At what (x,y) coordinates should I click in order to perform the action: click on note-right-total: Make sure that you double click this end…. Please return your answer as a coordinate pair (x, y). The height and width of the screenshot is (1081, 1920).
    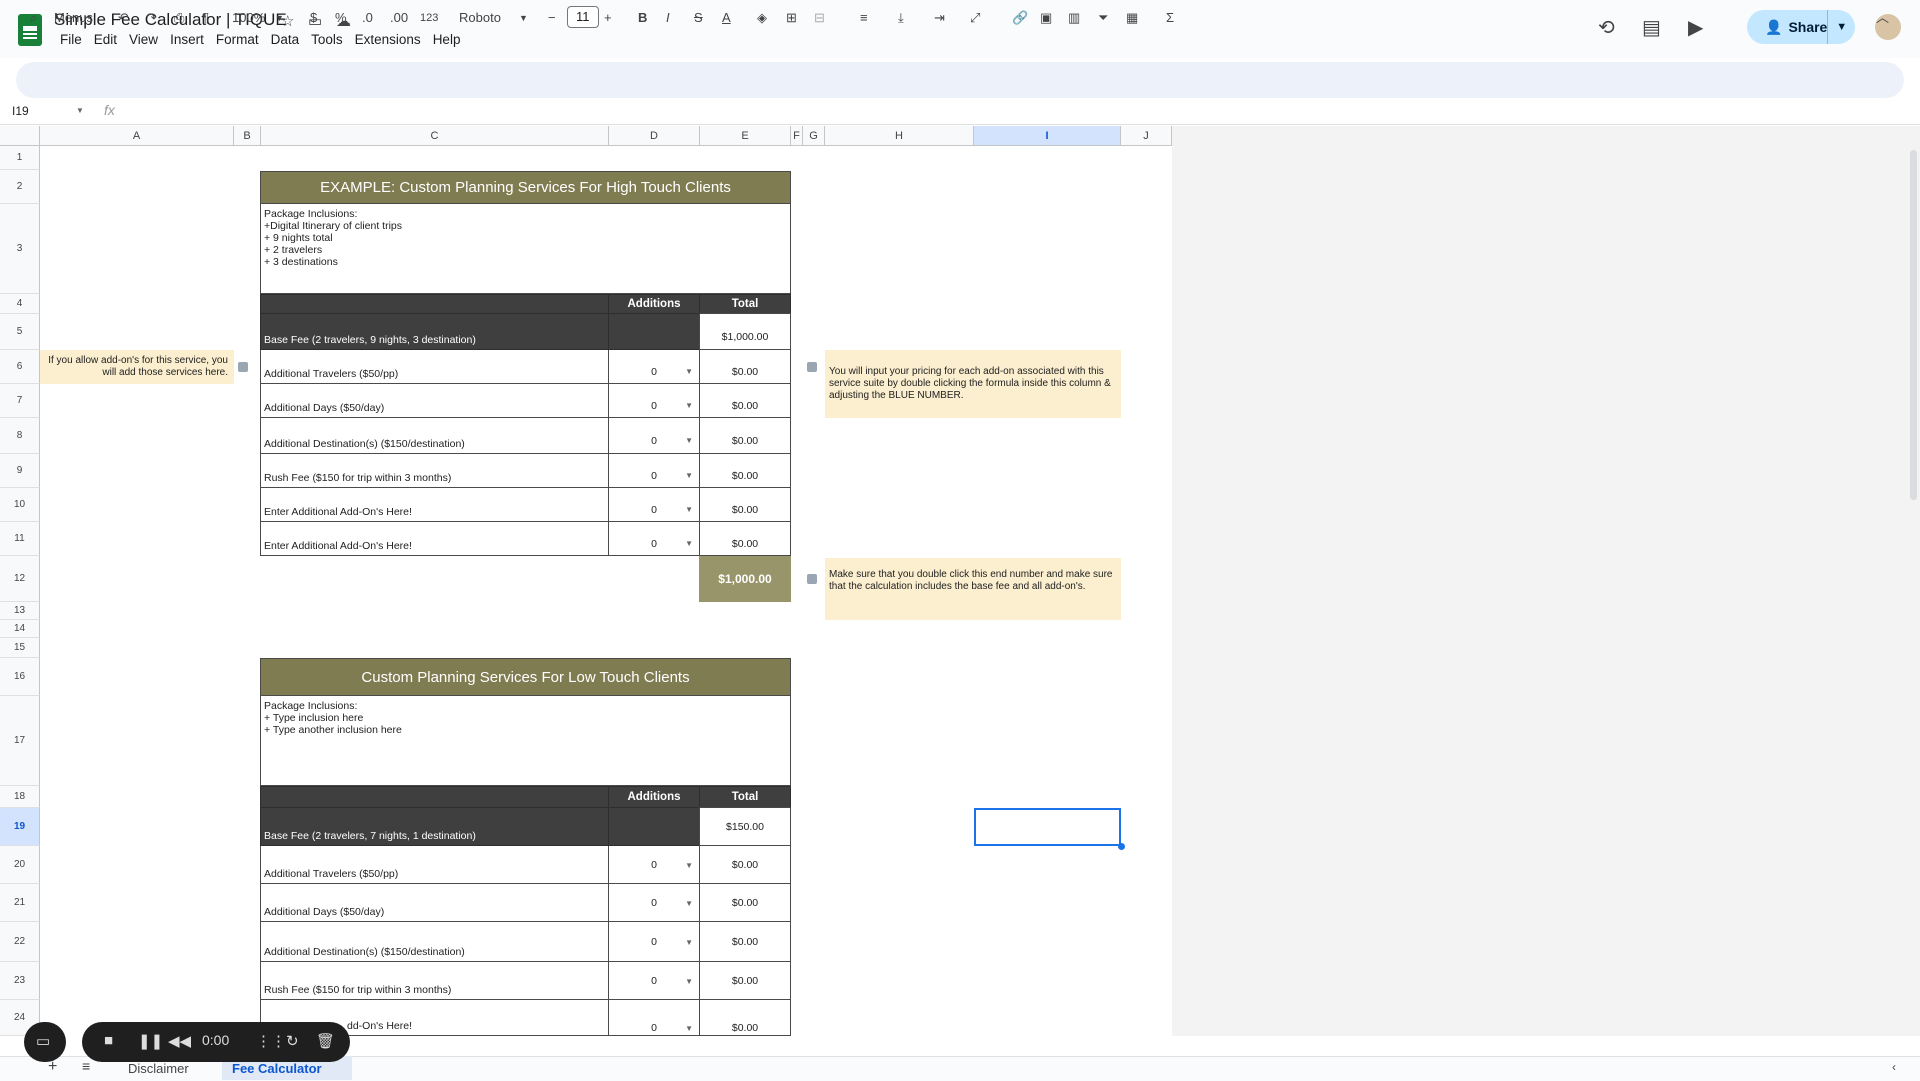
    Looking at the image, I should click on (973, 589).